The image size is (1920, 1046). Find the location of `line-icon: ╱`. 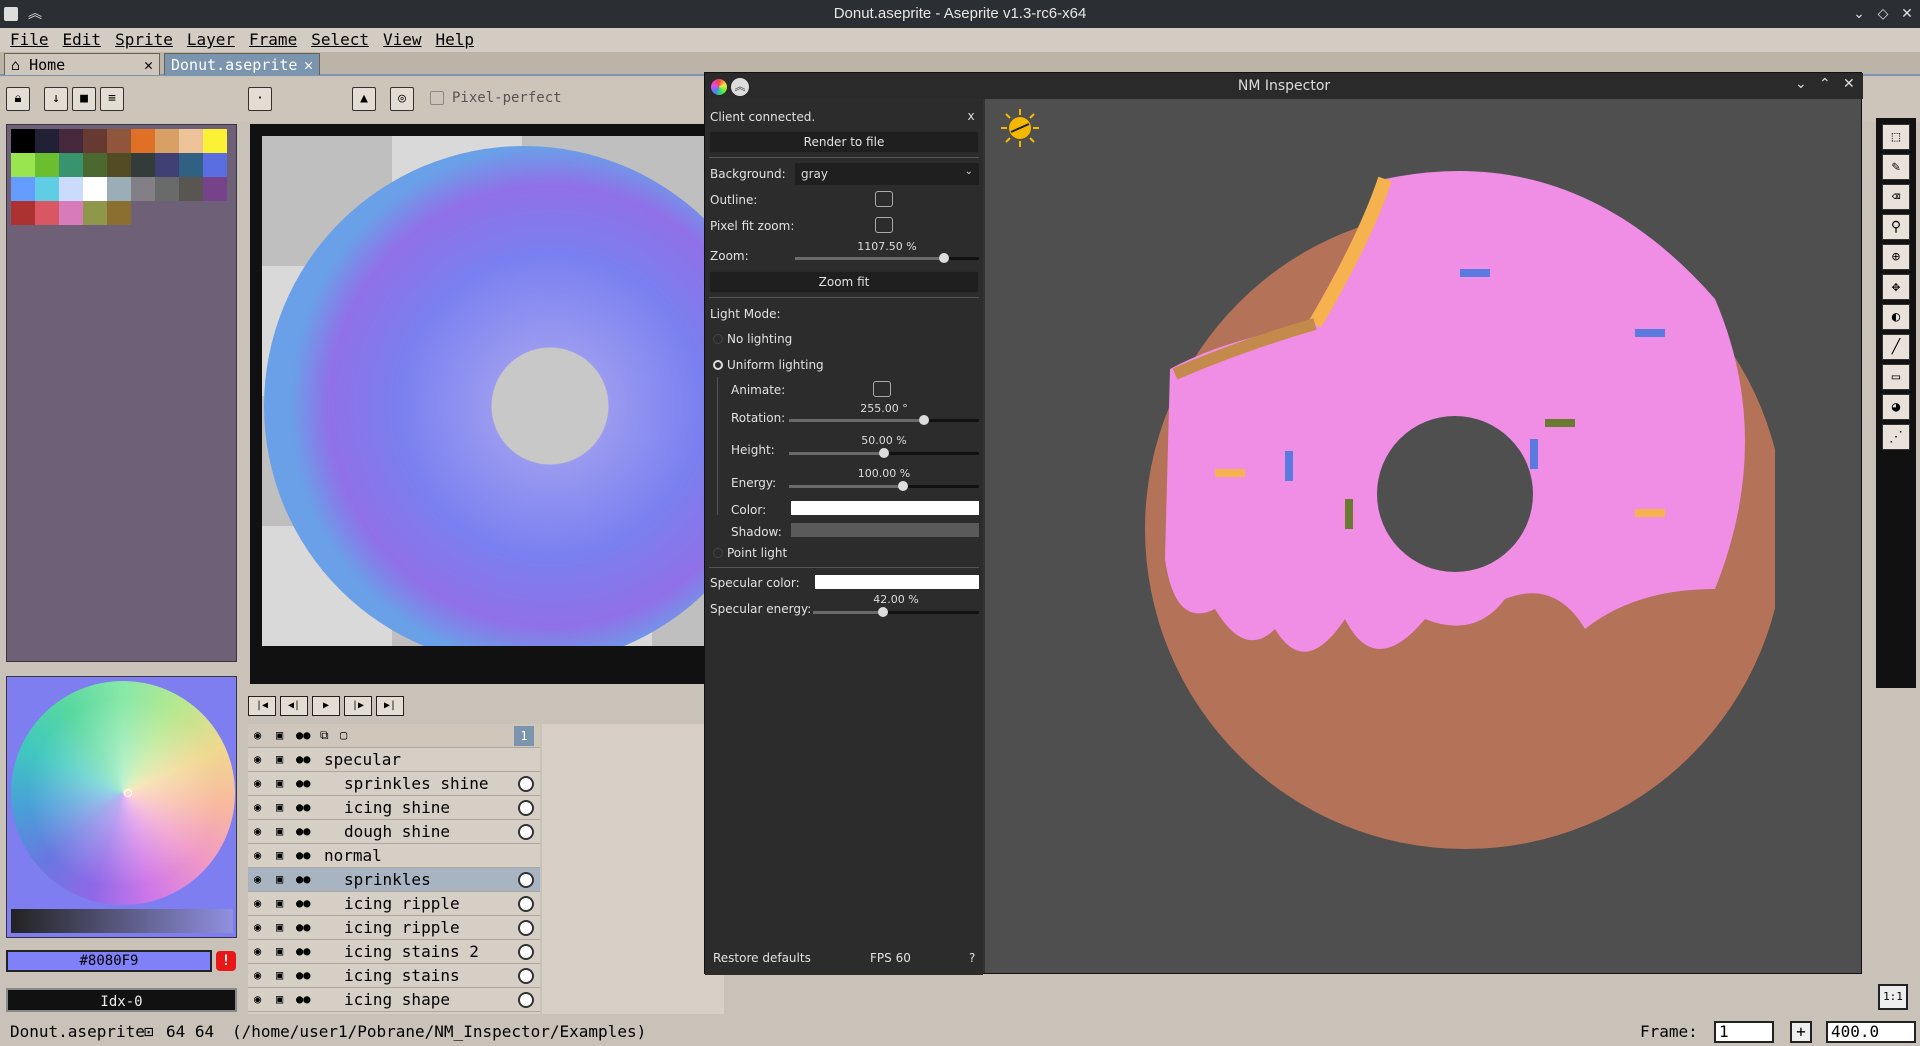

line-icon: ╱ is located at coordinates (1896, 347).